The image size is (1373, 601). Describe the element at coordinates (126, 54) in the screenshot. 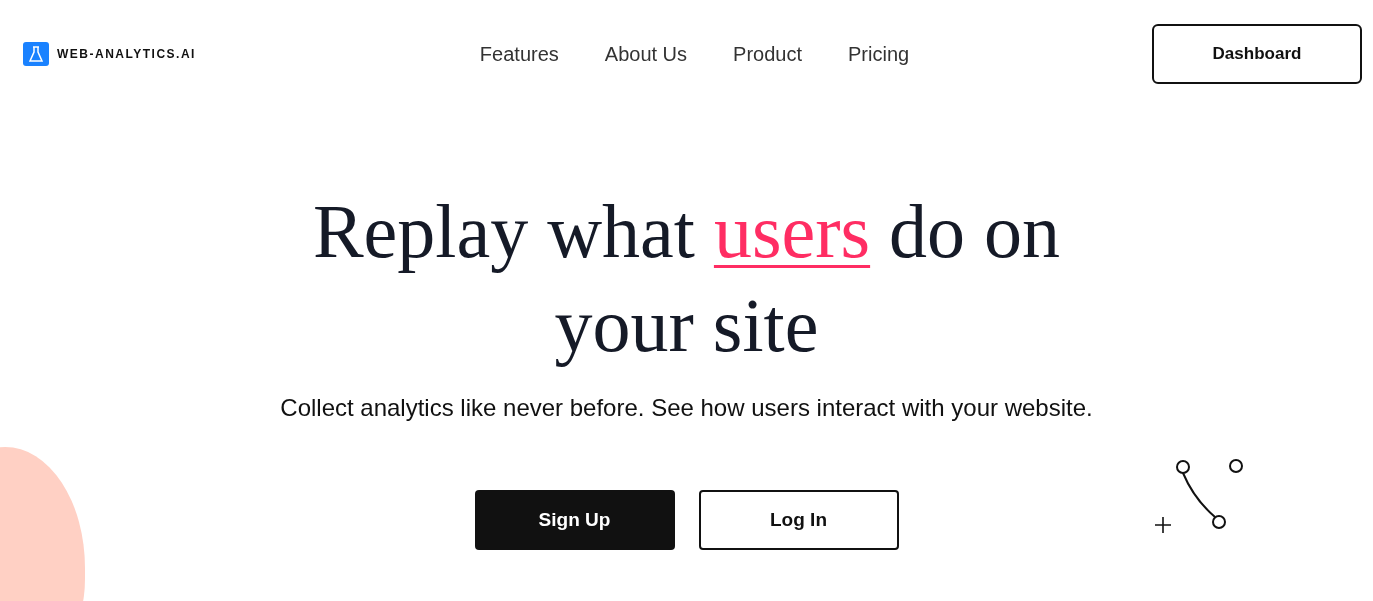

I see `logo-text: WEB-ANALYTICS.AI` at that location.